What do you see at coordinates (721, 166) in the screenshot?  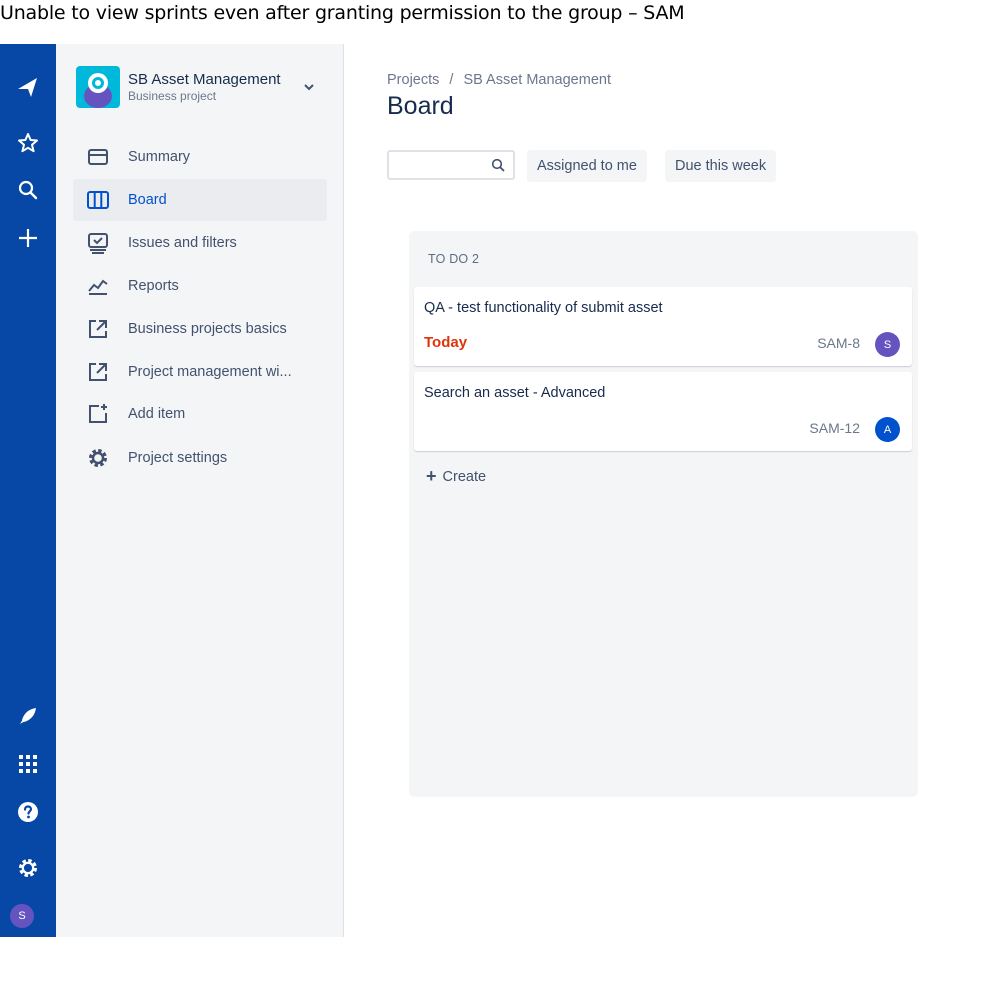 I see `due-this-week-filter: Due this week` at bounding box center [721, 166].